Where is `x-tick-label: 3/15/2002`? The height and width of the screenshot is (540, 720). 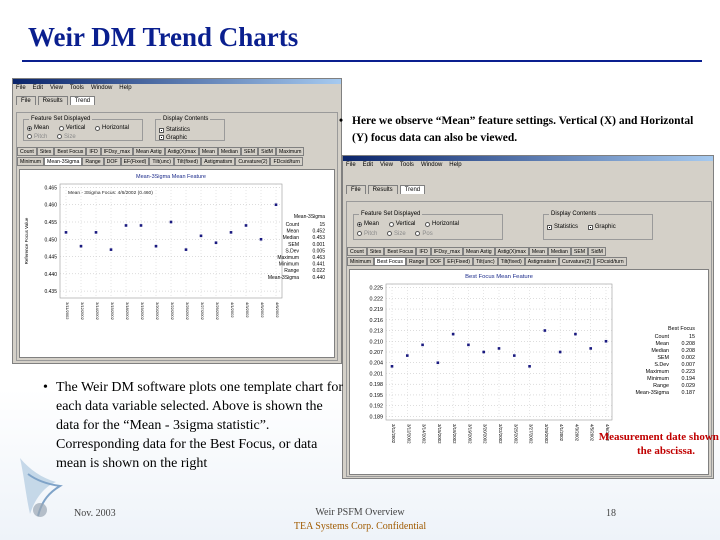
x-tick-label: 3/15/2002 is located at coordinates (439, 434).